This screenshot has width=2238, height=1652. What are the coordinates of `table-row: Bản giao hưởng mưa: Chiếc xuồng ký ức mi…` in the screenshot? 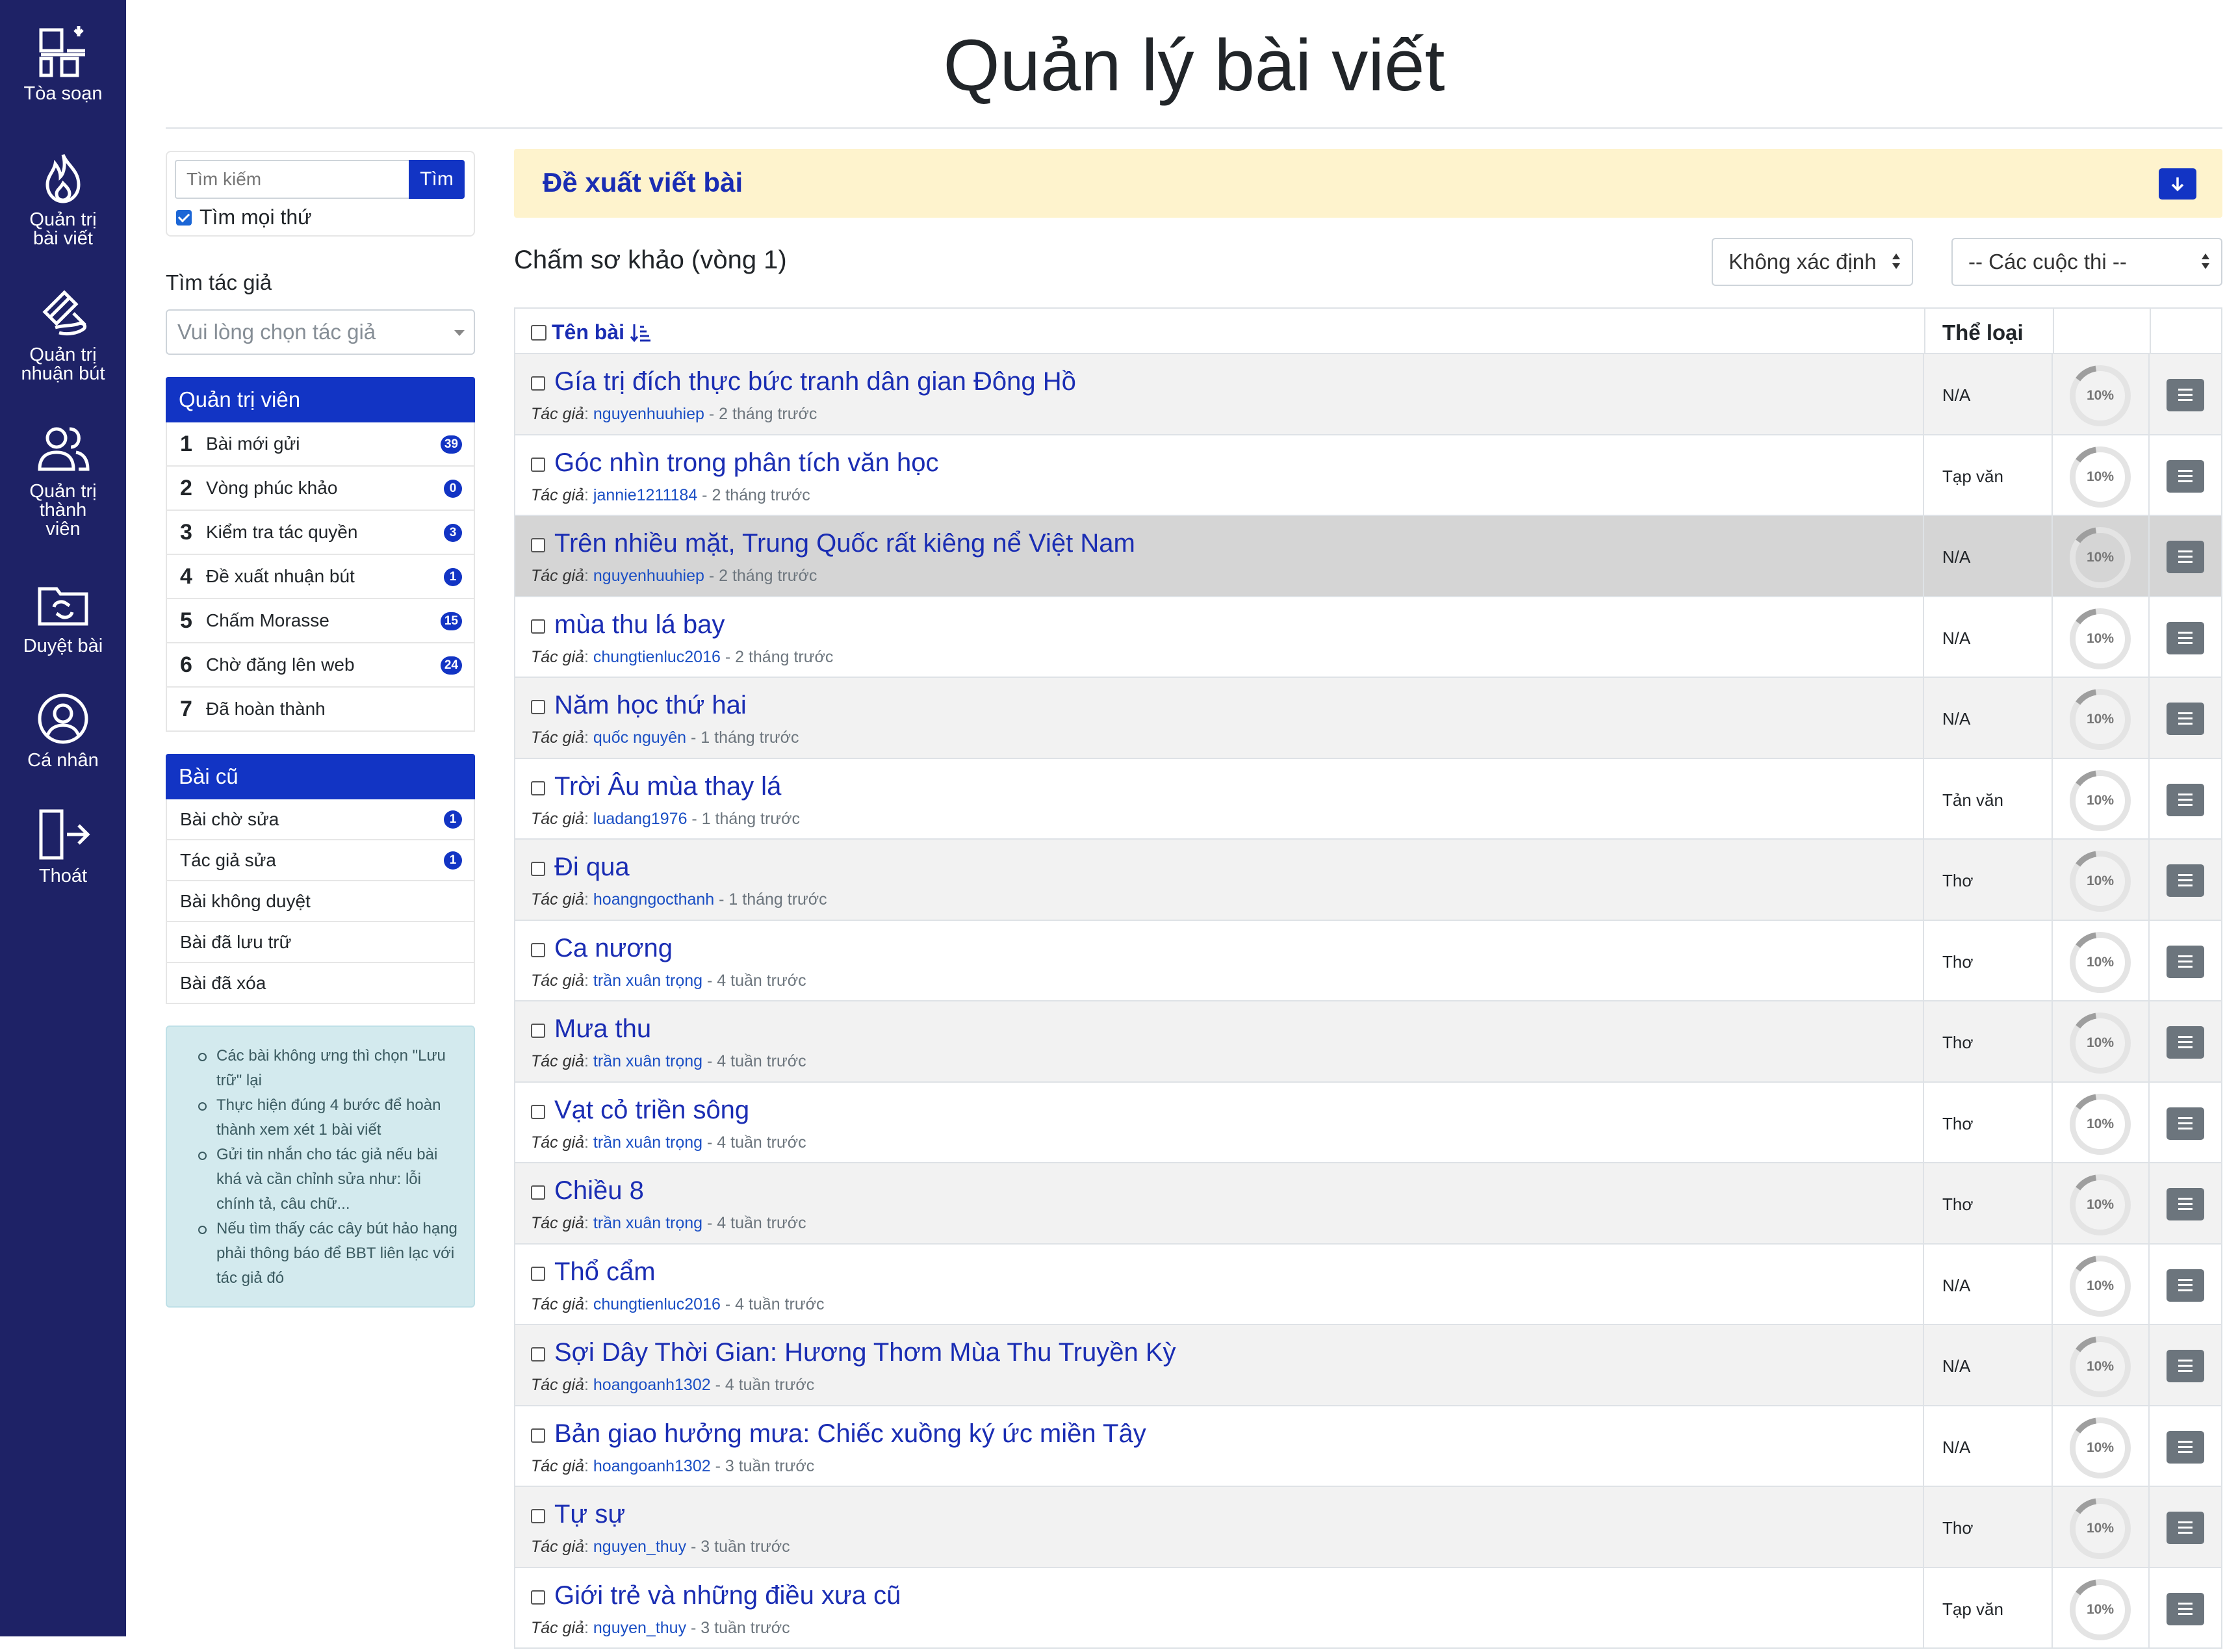 It's located at (1368, 1447).